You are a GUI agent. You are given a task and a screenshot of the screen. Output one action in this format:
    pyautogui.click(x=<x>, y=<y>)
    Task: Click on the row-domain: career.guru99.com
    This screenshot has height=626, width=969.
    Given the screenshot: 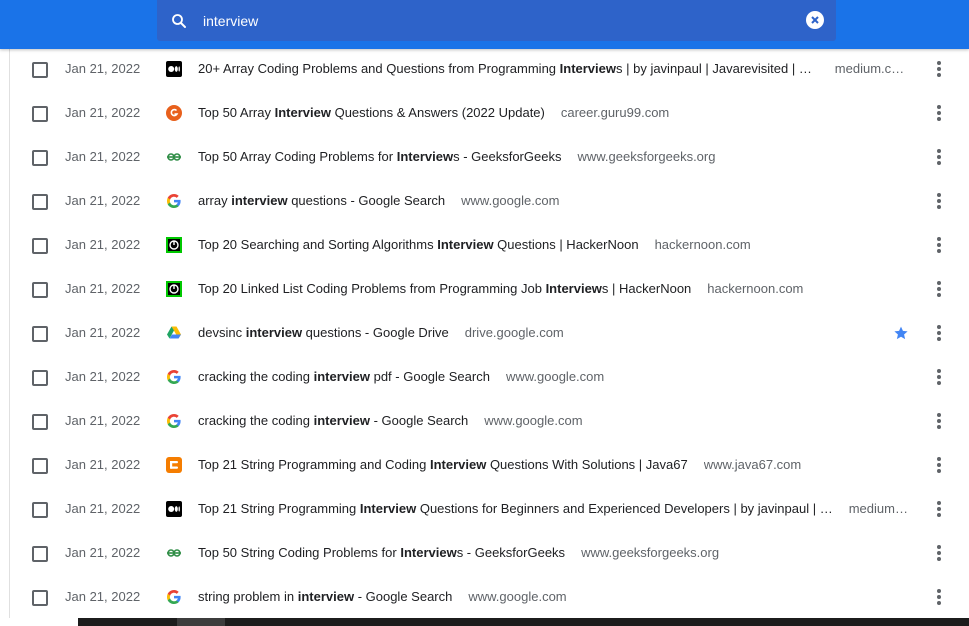 What is the action you would take?
    pyautogui.click(x=615, y=112)
    